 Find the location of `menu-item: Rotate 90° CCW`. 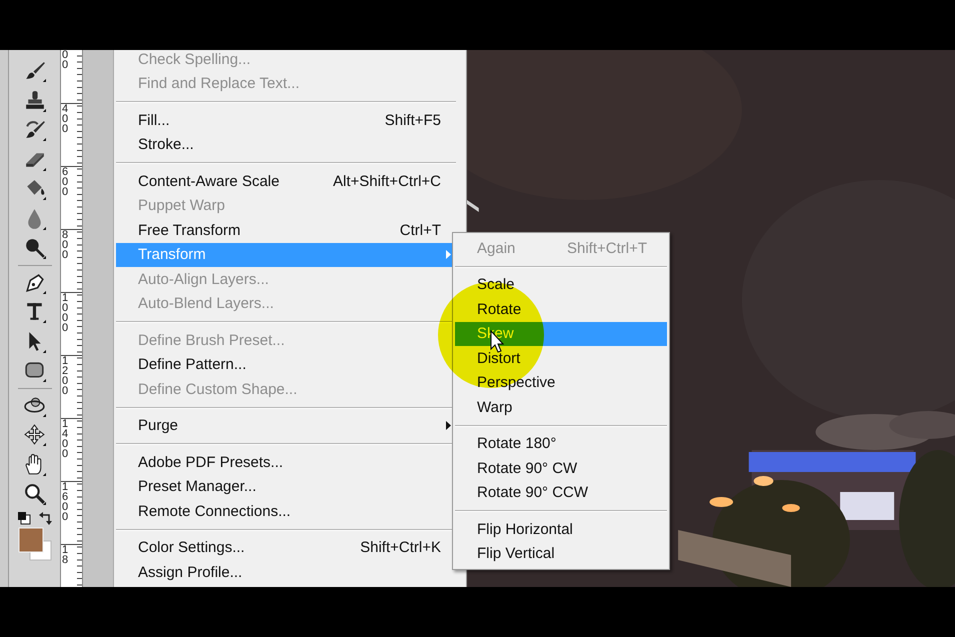

menu-item: Rotate 90° CCW is located at coordinates (561, 492).